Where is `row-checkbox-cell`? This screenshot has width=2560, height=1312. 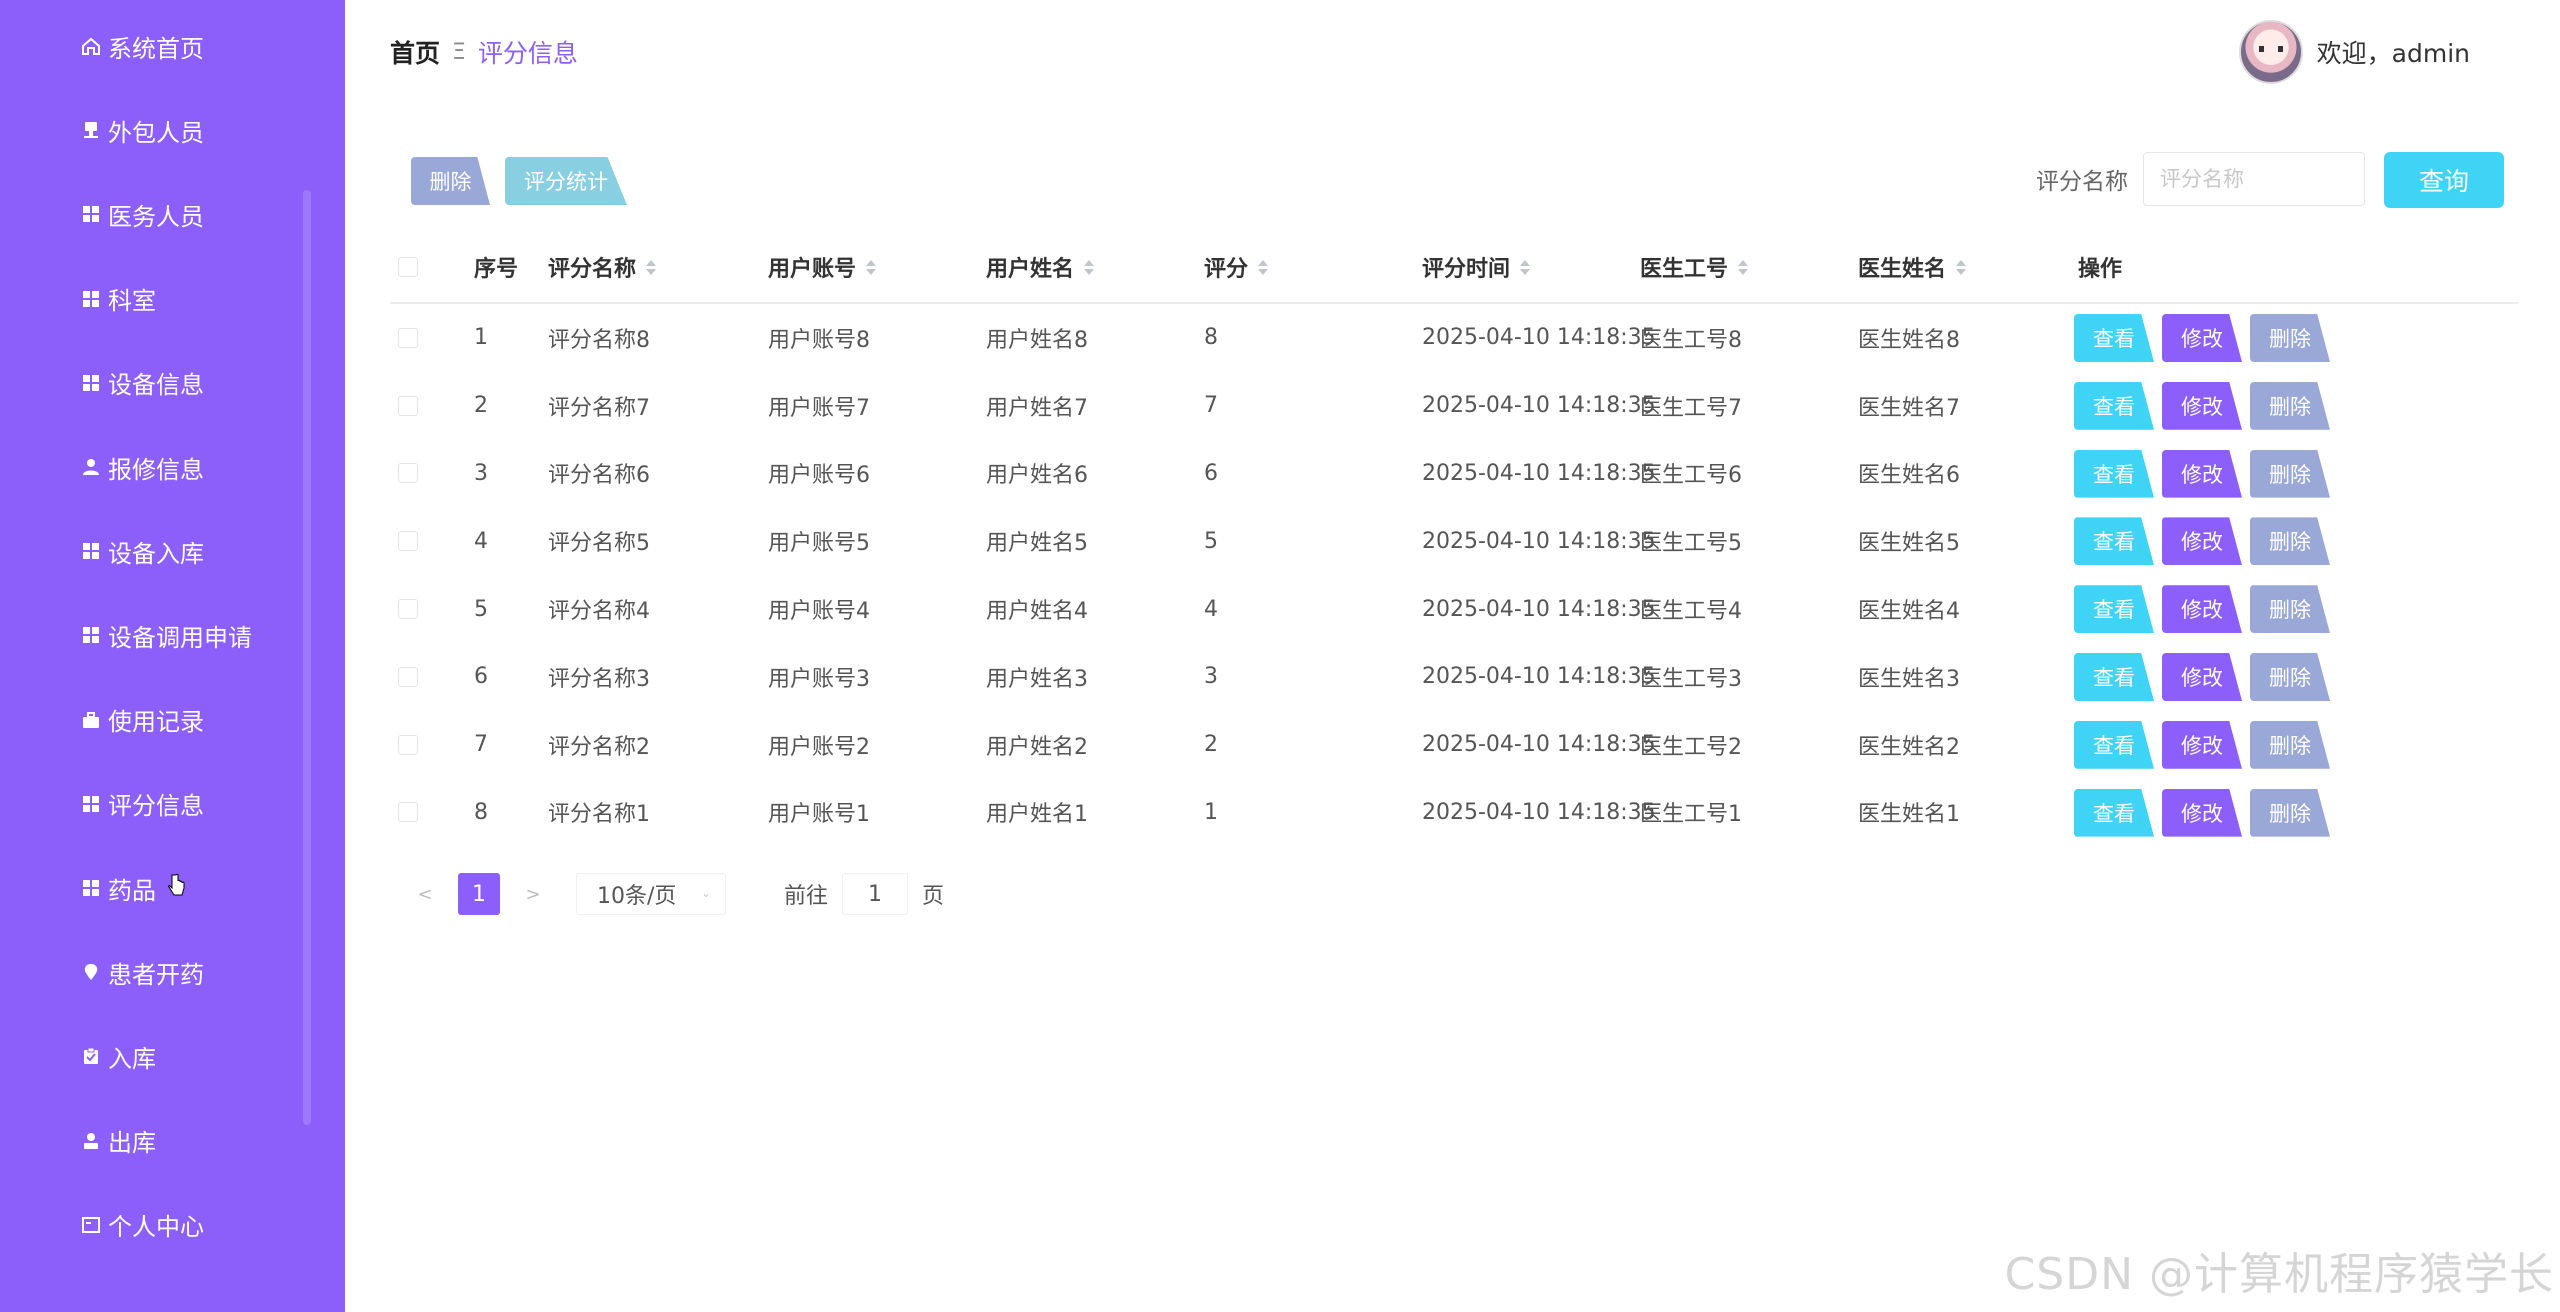
row-checkbox-cell is located at coordinates (408, 745).